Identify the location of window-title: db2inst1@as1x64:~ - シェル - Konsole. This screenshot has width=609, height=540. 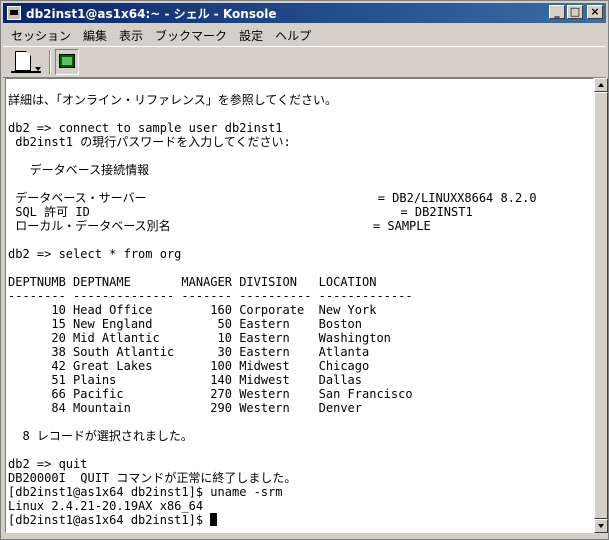
(151, 13).